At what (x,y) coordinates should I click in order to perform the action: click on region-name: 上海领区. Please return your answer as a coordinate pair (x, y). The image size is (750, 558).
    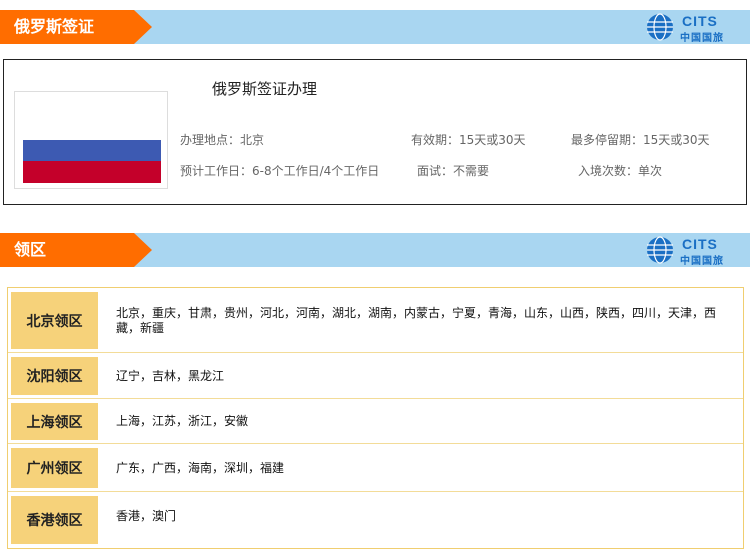
    Looking at the image, I should click on (54, 421).